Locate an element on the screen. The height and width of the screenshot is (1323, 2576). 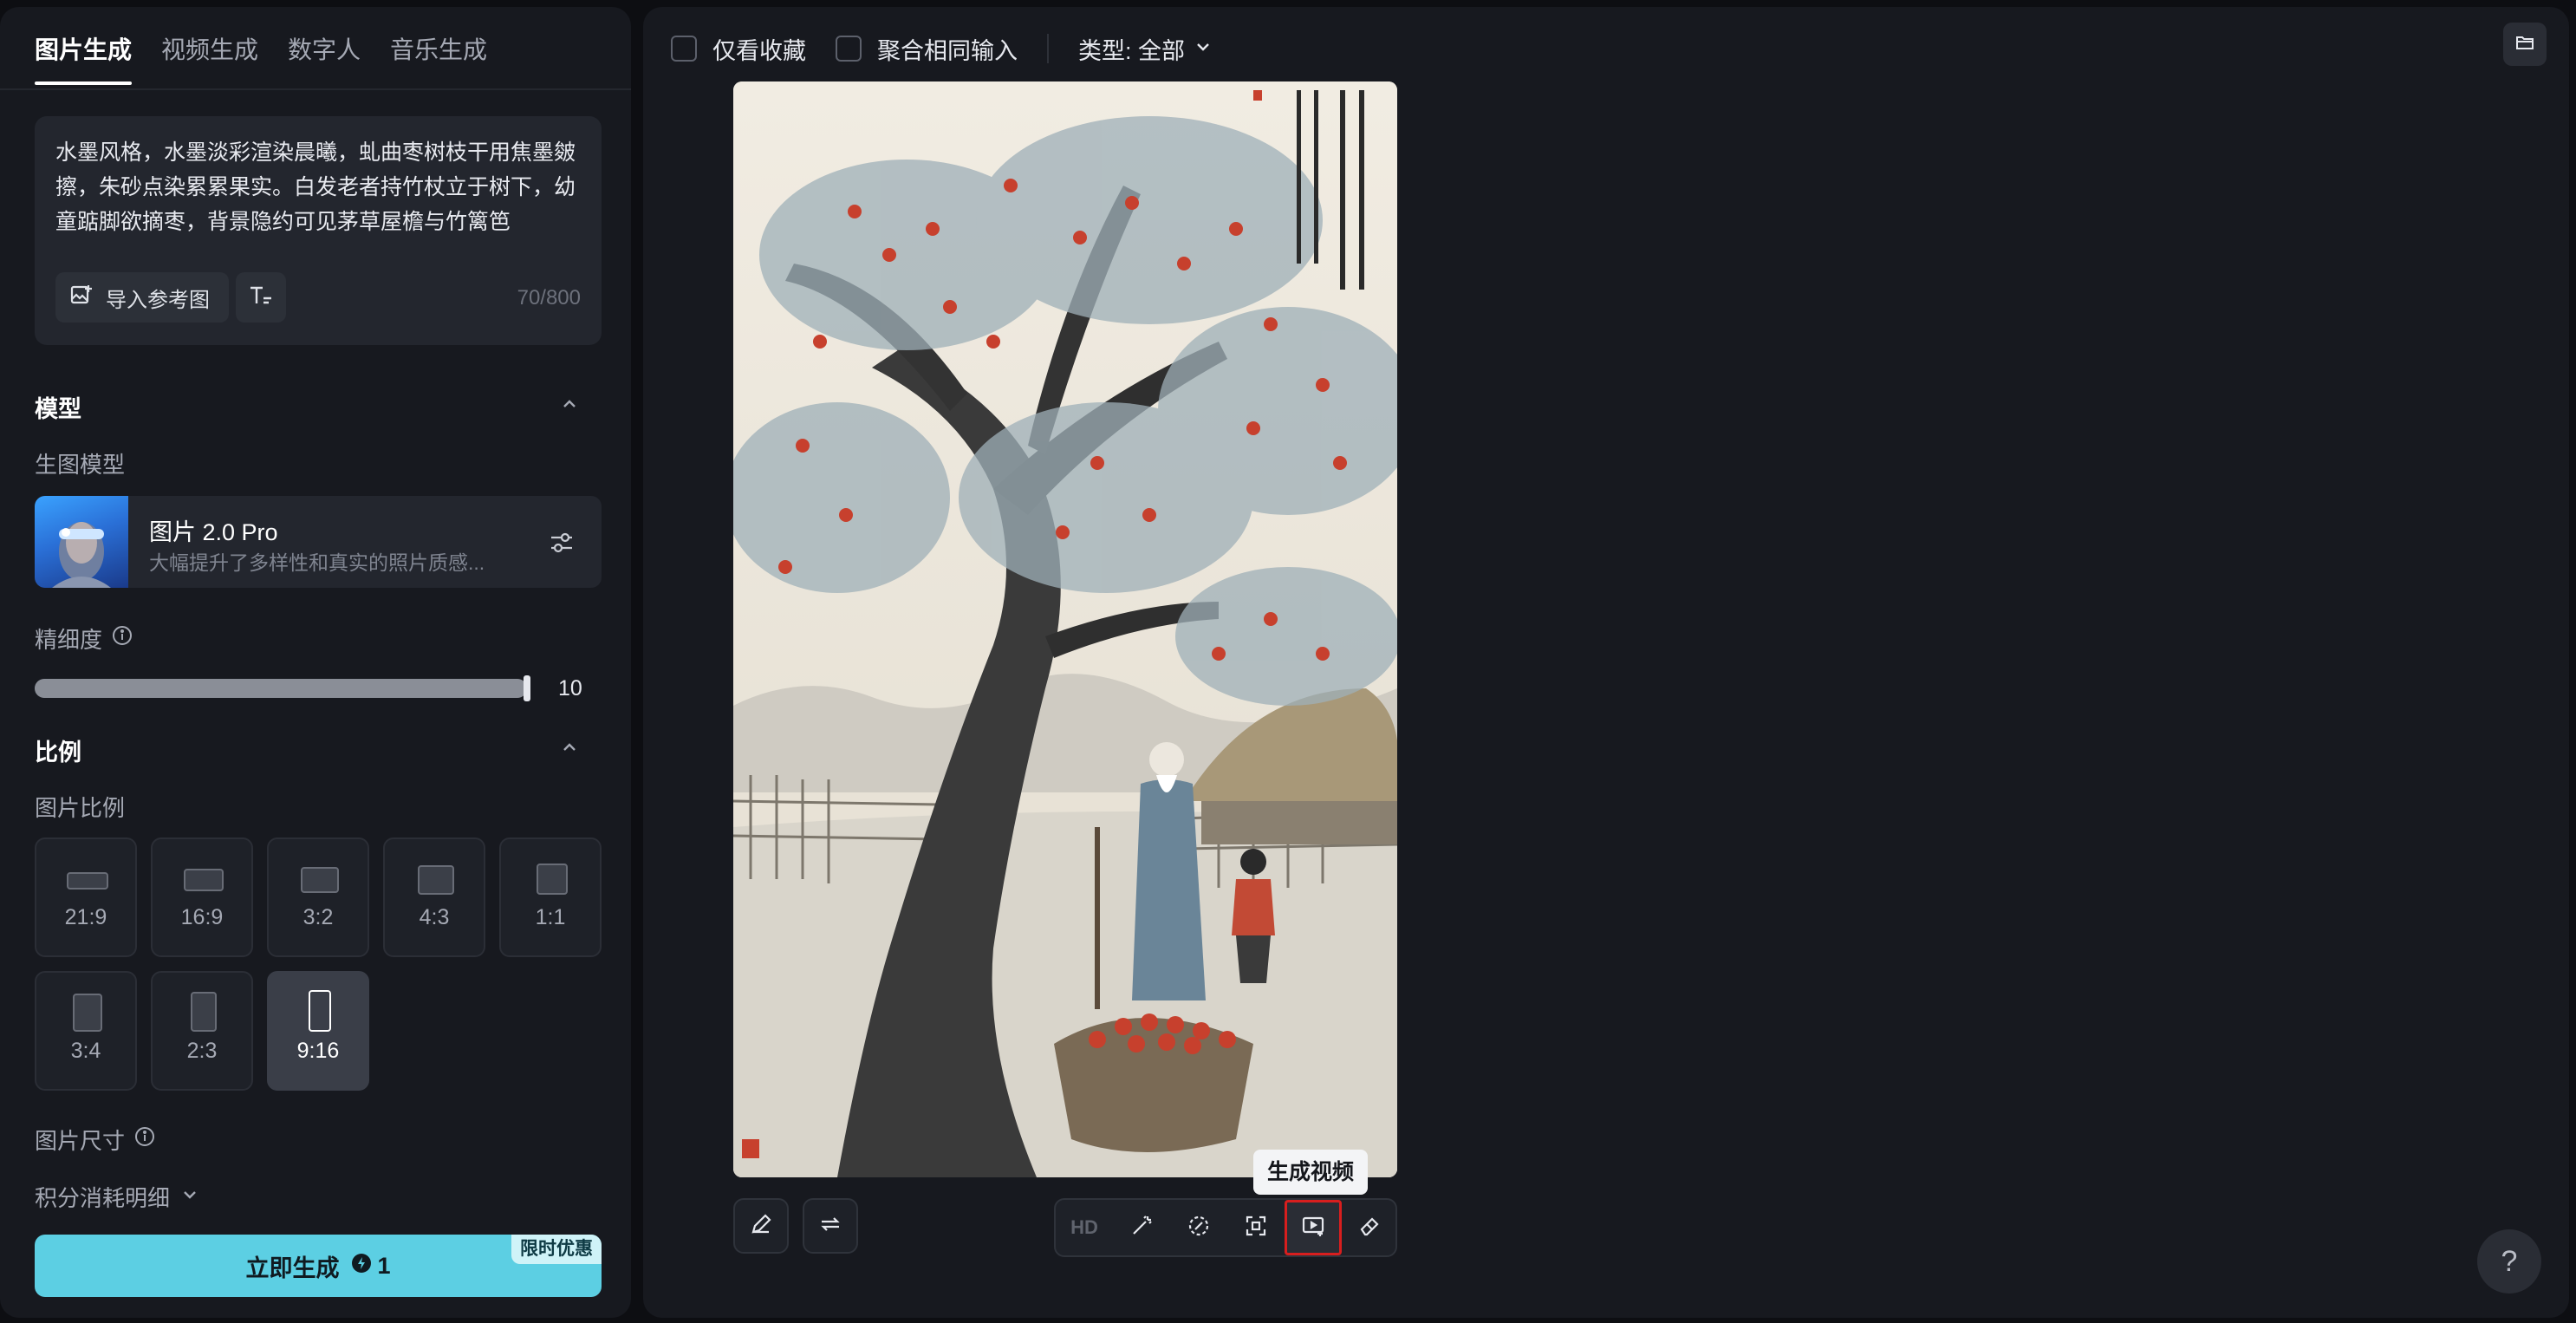
image-size-label: 图片尺寸 is located at coordinates (80, 1141).